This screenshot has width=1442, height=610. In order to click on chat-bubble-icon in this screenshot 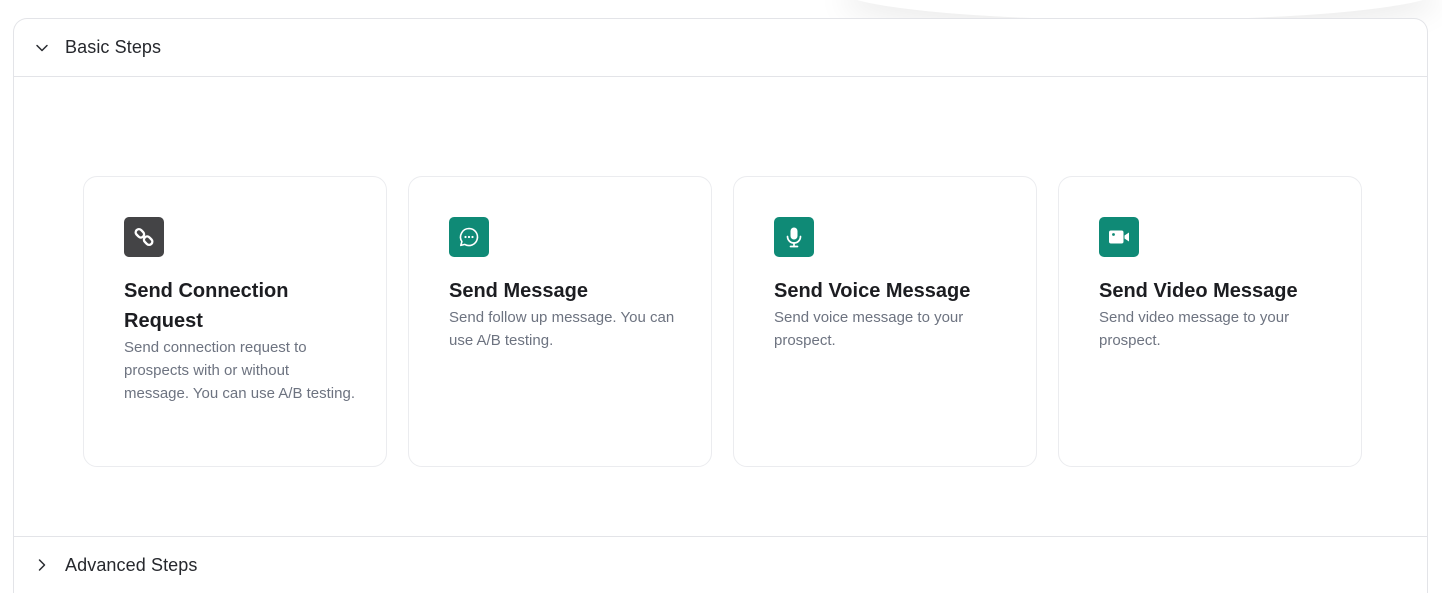, I will do `click(469, 237)`.